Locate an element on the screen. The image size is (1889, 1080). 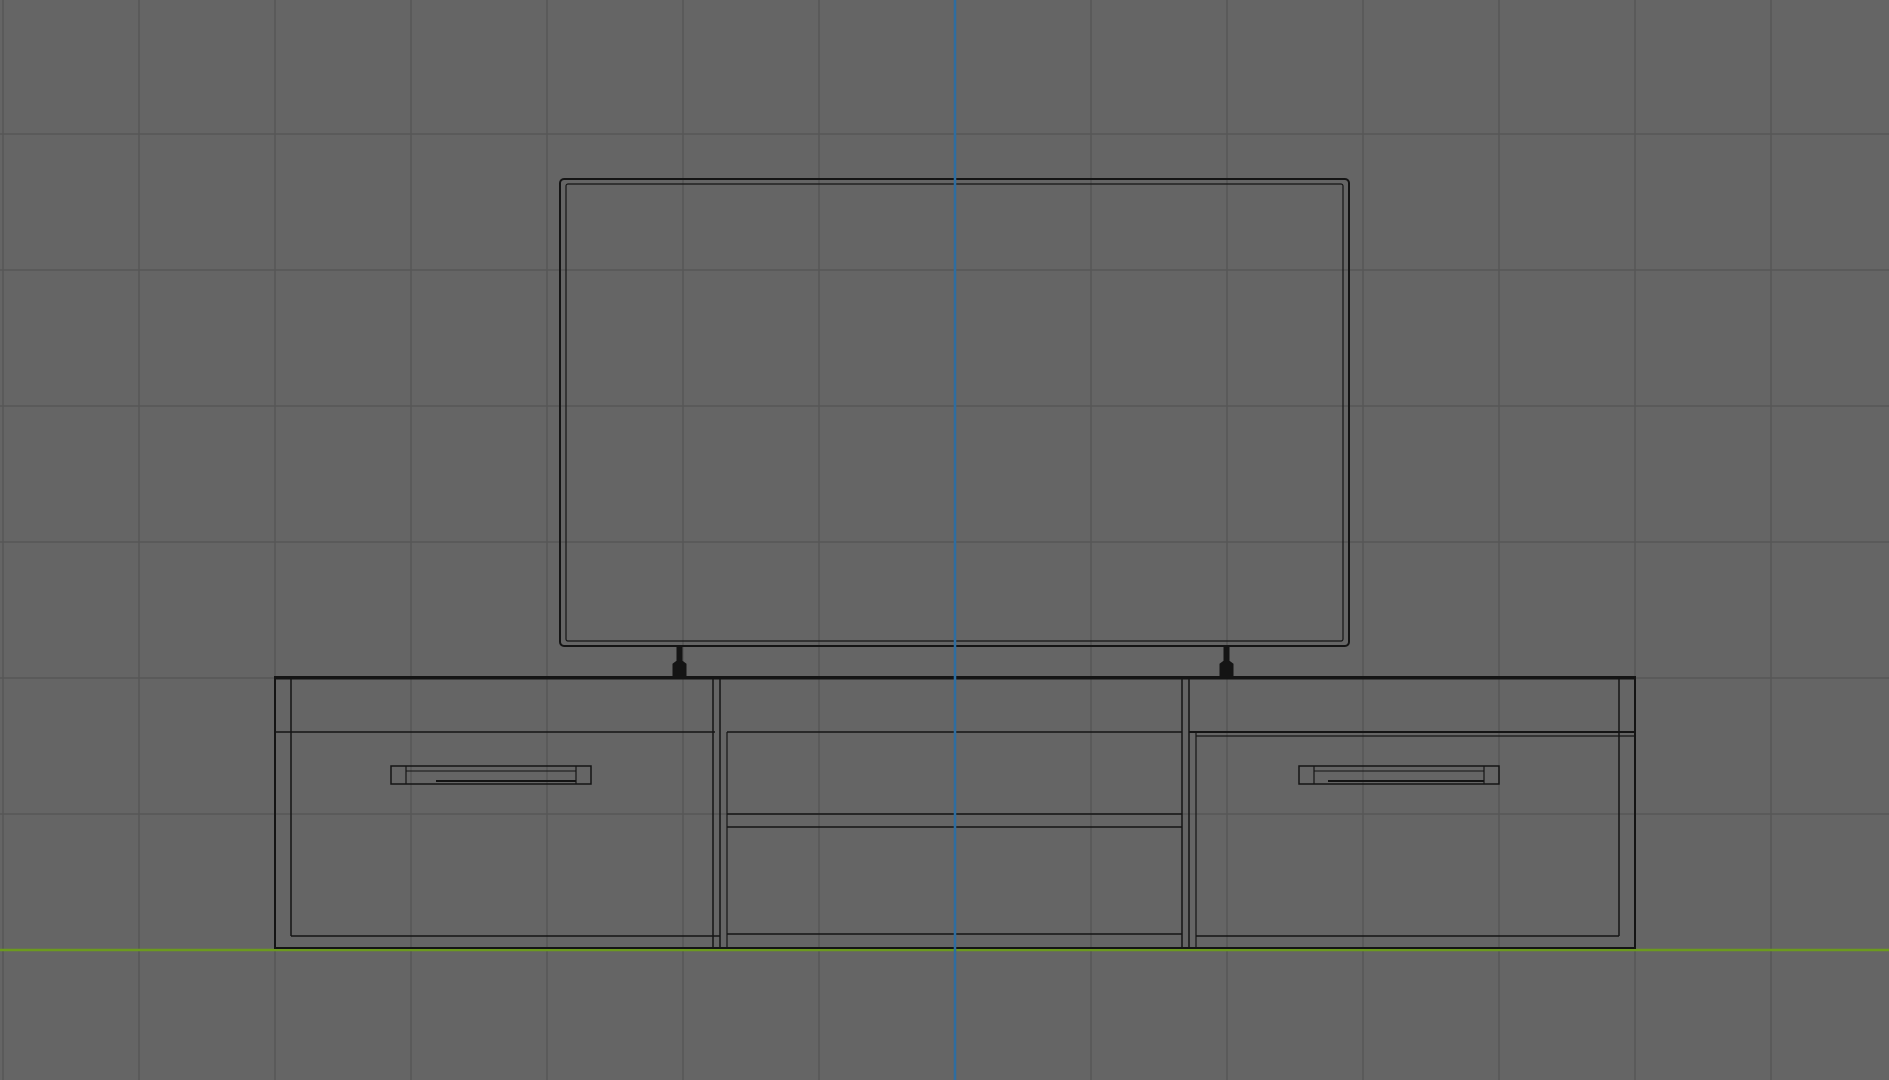
tv-stand-feet is located at coordinates (953, 661).